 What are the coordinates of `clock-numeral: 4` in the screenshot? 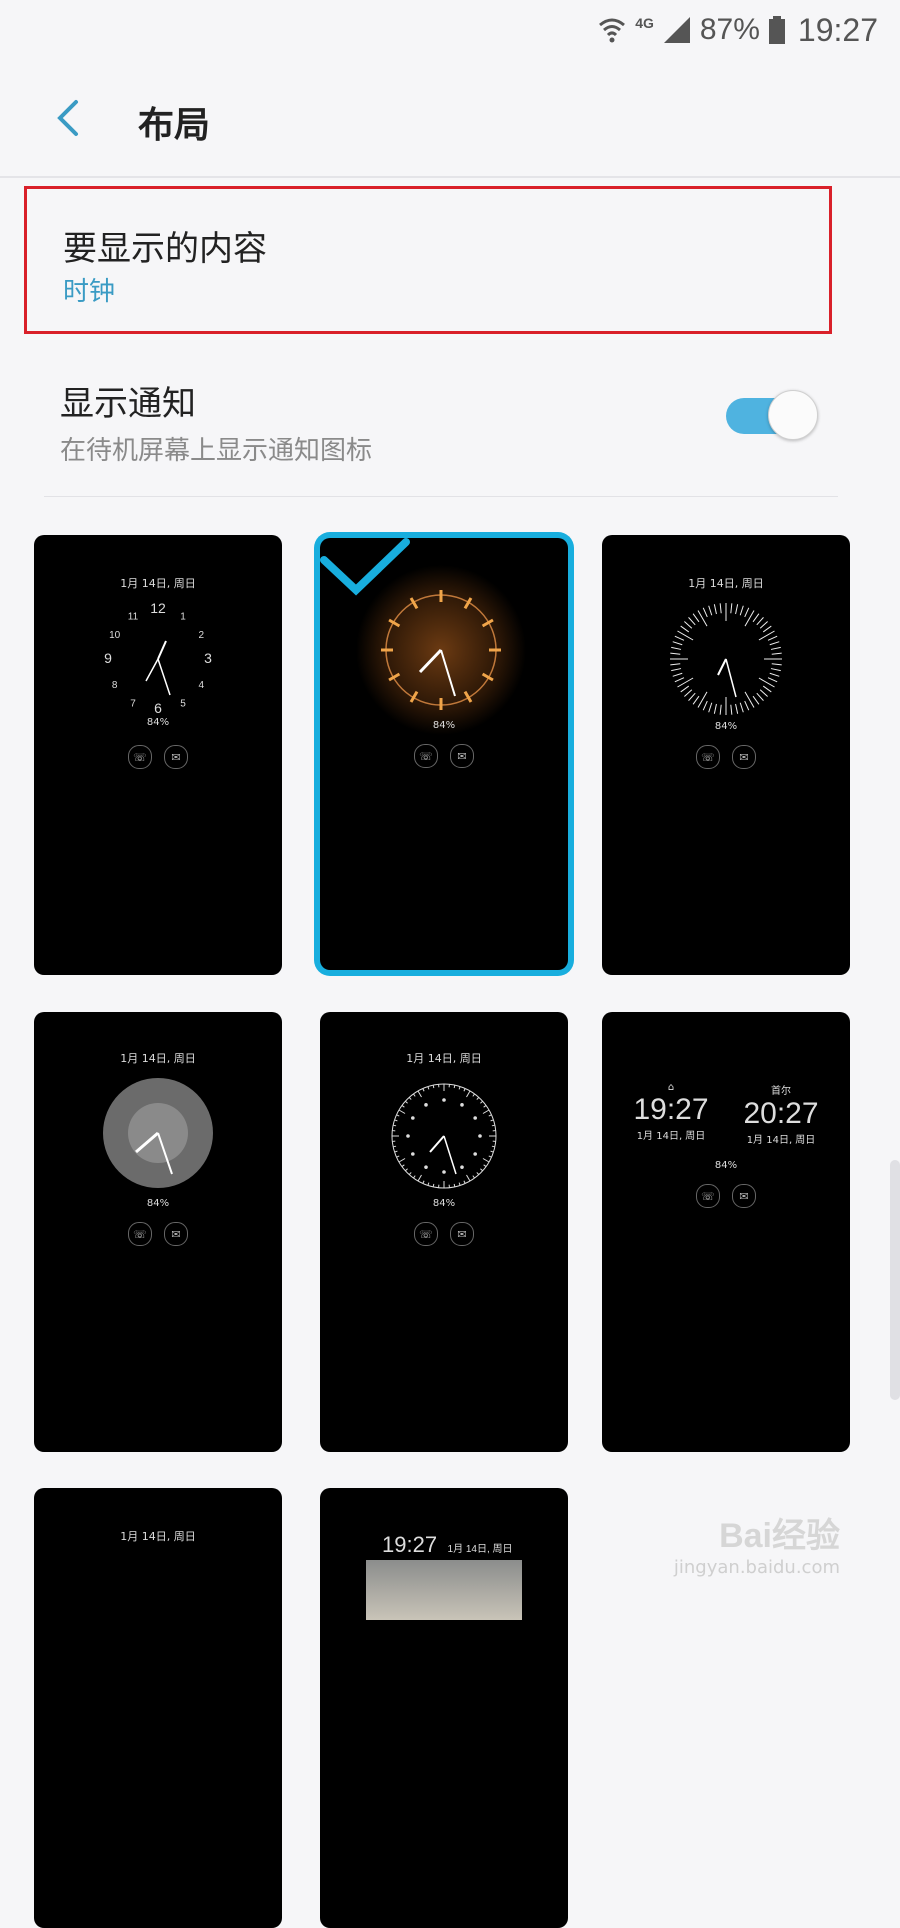 It's located at (202, 685).